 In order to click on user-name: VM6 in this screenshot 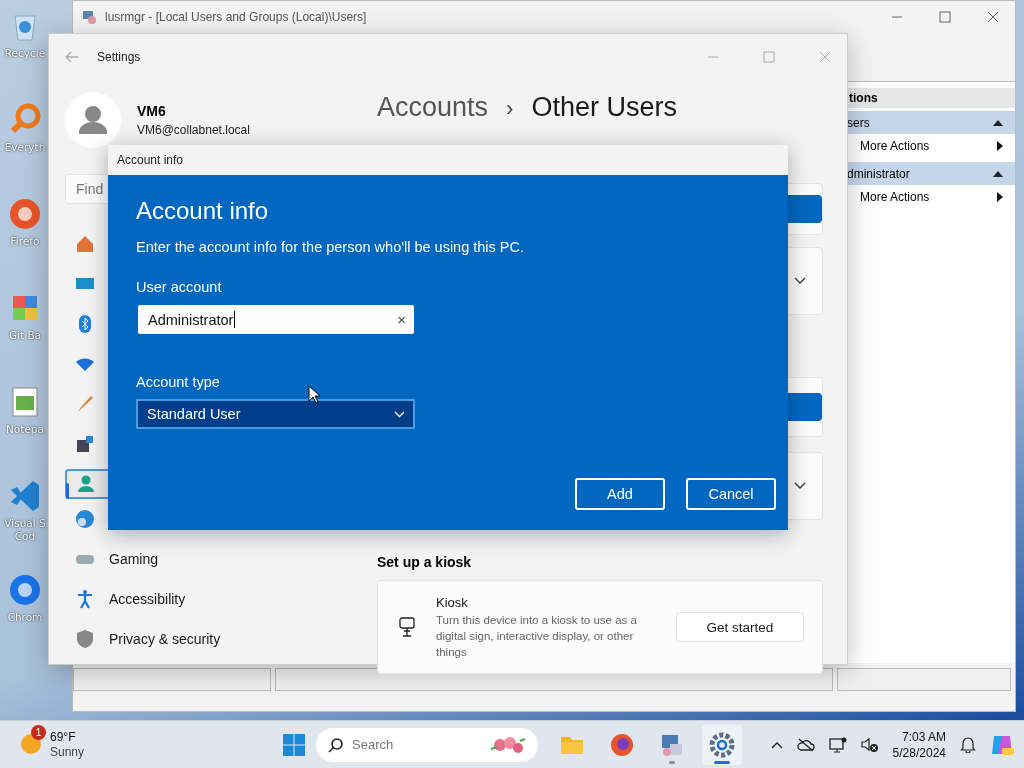, I will do `click(152, 111)`.